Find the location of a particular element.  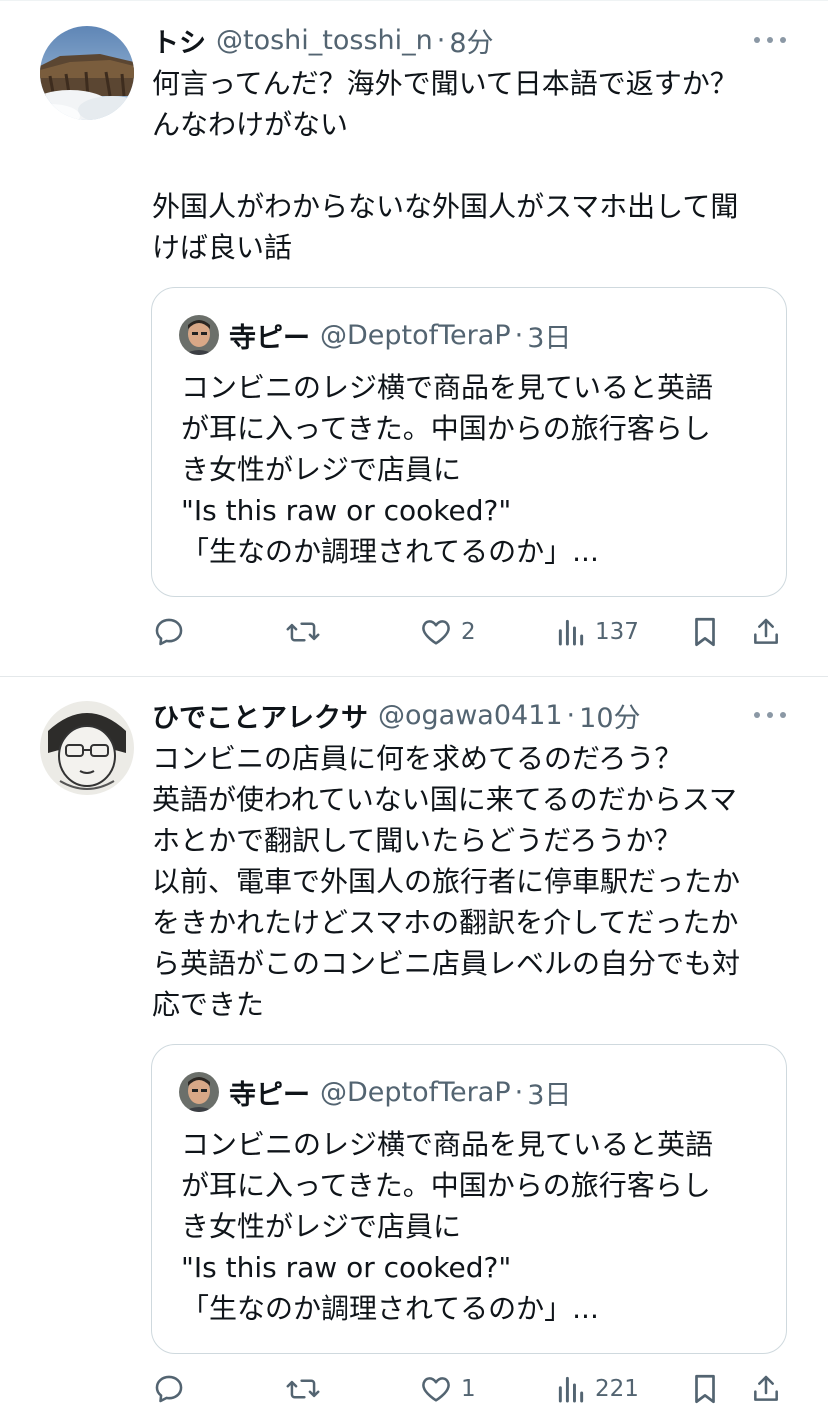

views-count: 221 is located at coordinates (617, 1389).